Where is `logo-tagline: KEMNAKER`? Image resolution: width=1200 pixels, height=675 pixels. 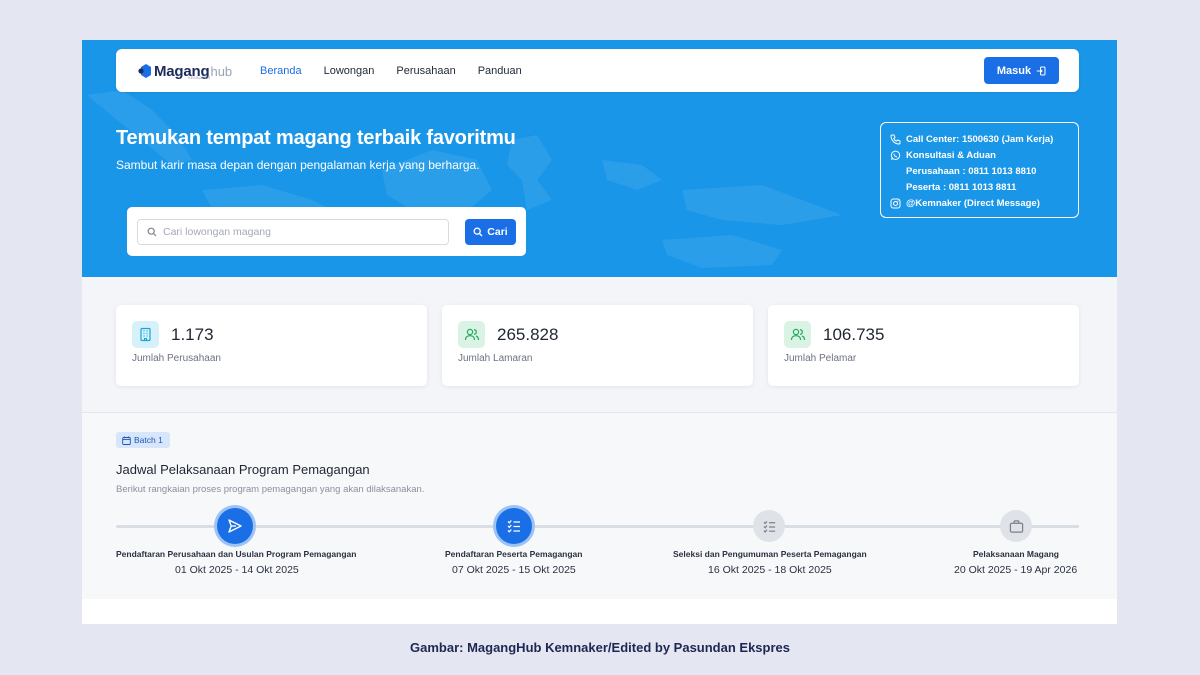
logo-tagline: KEMNAKER is located at coordinates (199, 77).